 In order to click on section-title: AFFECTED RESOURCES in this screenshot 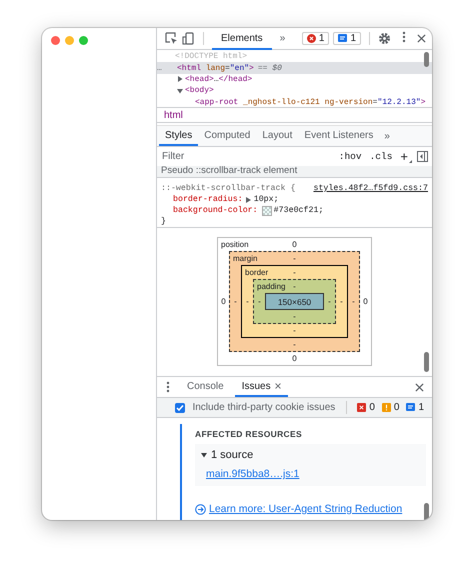, I will do `click(249, 434)`.